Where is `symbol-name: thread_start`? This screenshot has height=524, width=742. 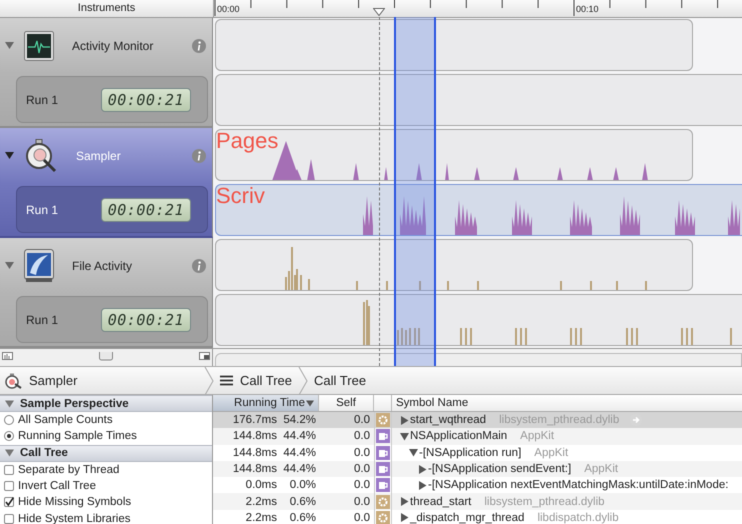
symbol-name: thread_start is located at coordinates (441, 502).